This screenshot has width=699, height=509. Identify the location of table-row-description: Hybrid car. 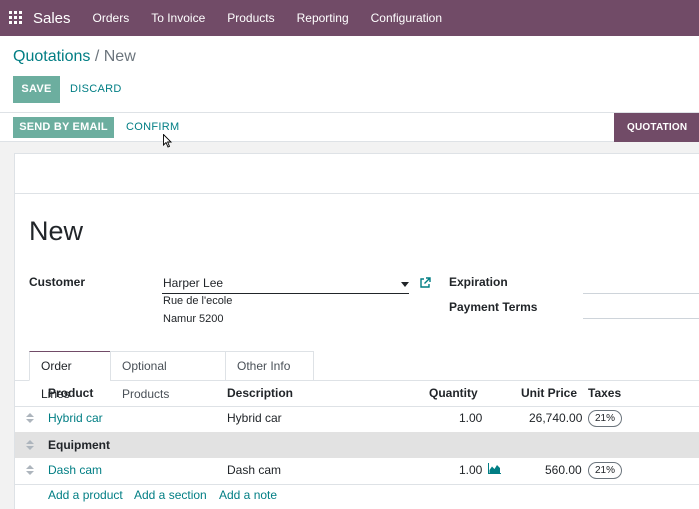
(254, 418).